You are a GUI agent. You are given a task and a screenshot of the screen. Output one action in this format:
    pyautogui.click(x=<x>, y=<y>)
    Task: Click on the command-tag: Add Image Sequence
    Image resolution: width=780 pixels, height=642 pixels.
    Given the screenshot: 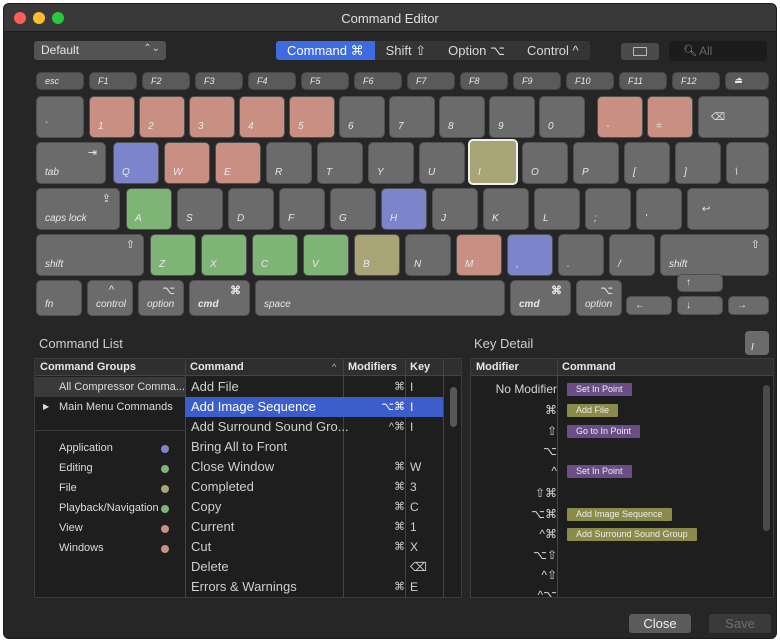 What is the action you would take?
    pyautogui.click(x=619, y=514)
    